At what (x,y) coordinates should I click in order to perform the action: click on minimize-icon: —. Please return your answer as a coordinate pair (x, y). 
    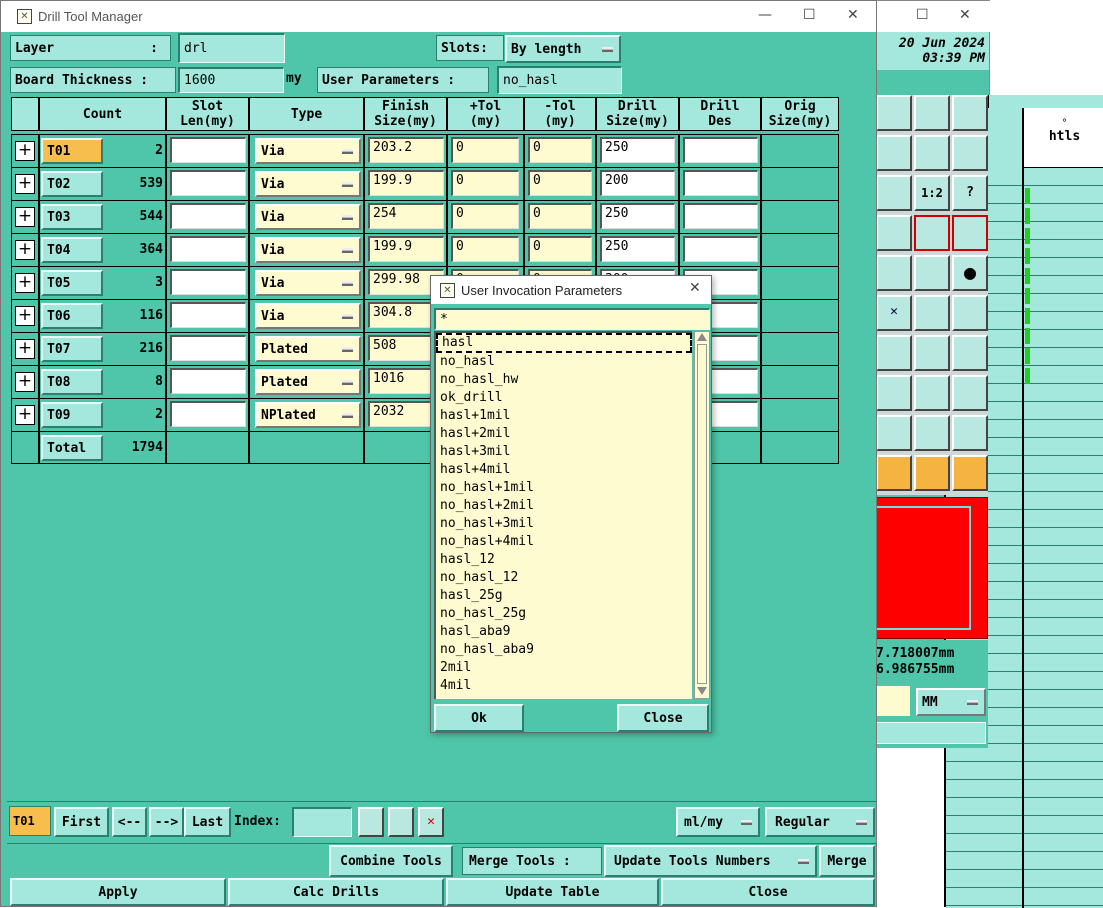
    Looking at the image, I should click on (765, 15).